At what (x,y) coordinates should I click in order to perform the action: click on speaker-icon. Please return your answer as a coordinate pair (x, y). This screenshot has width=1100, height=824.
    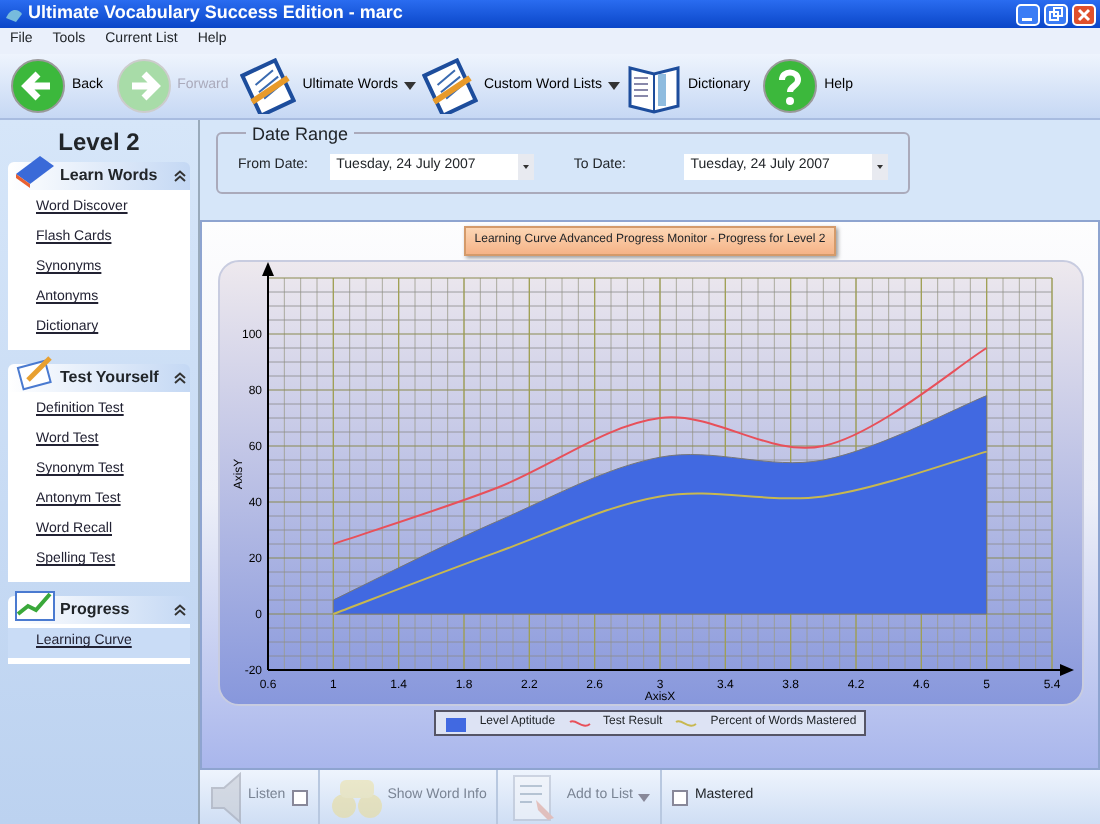
    Looking at the image, I should click on (226, 797).